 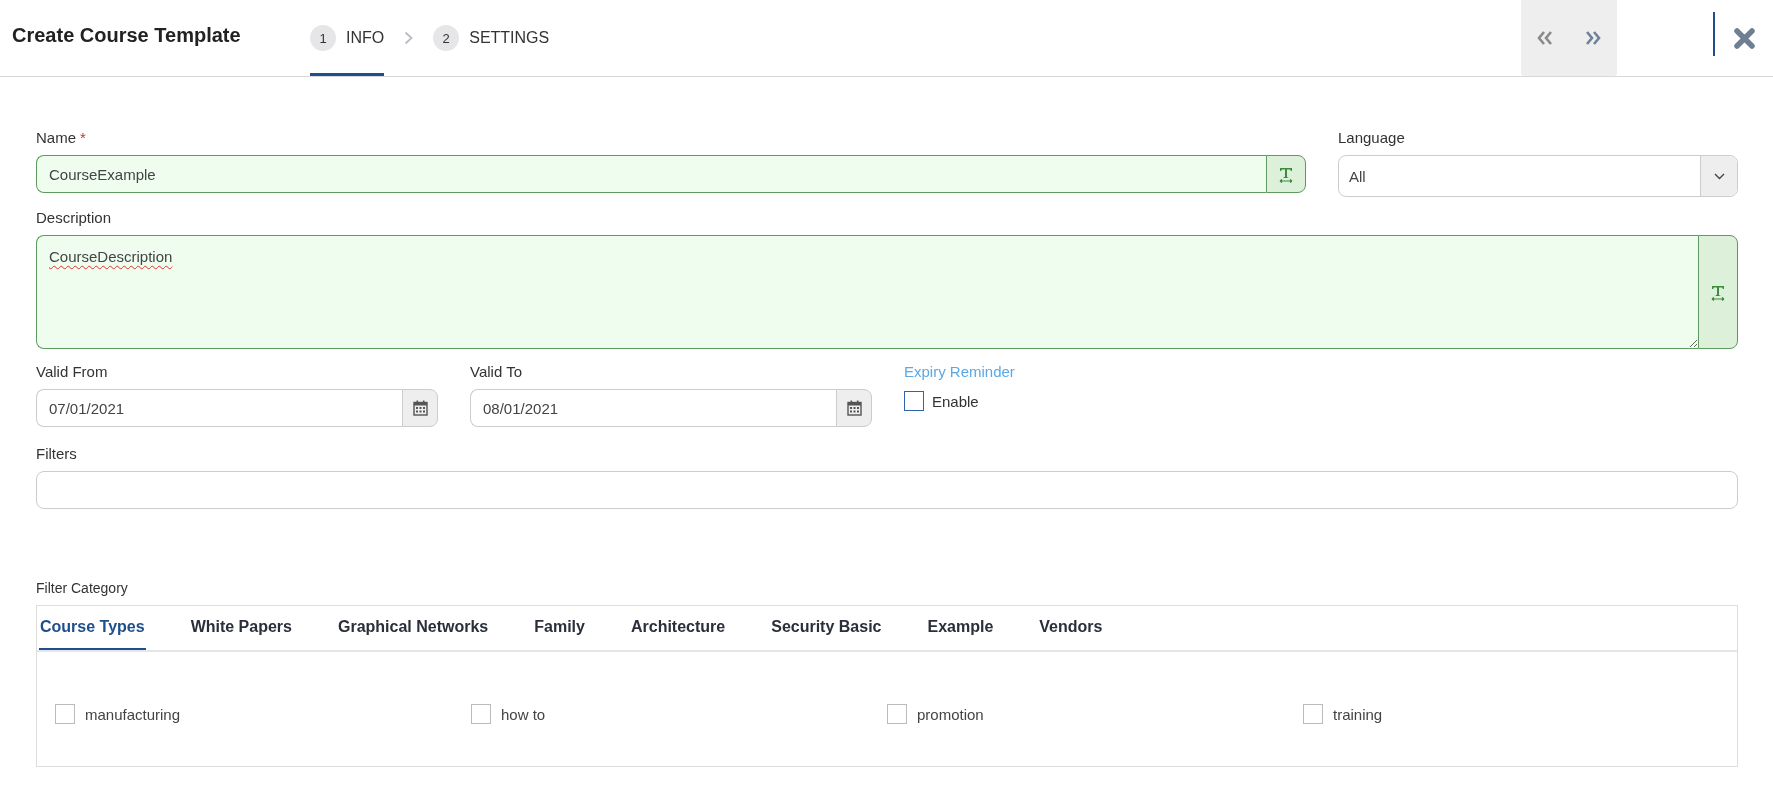 I want to click on date-field: 08/01/2021, so click(x=653, y=408).